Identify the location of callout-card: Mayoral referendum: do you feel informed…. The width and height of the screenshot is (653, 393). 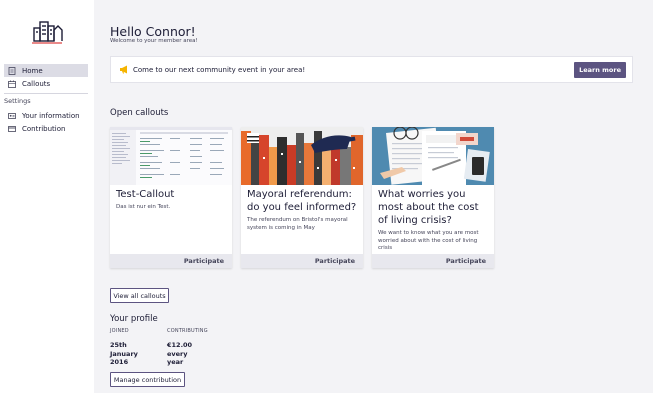
(302, 197).